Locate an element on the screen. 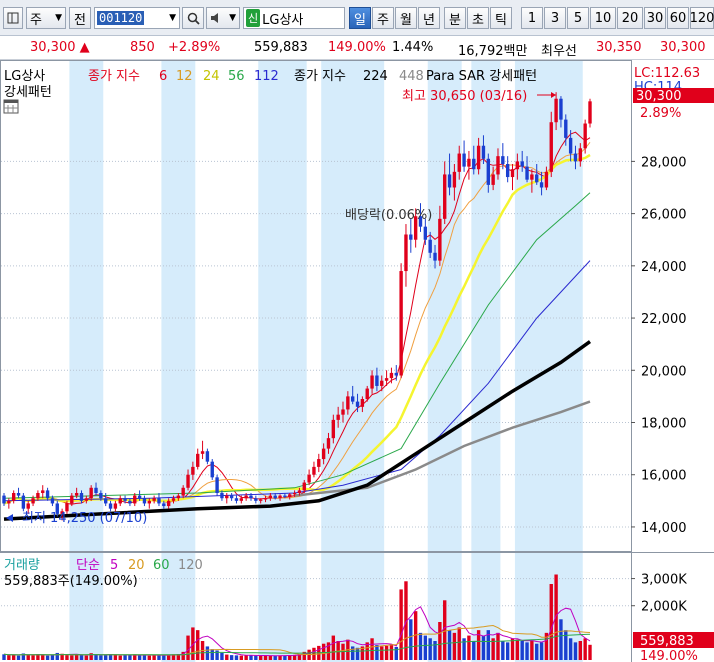  prefix-button: 전 is located at coordinates (80, 18).